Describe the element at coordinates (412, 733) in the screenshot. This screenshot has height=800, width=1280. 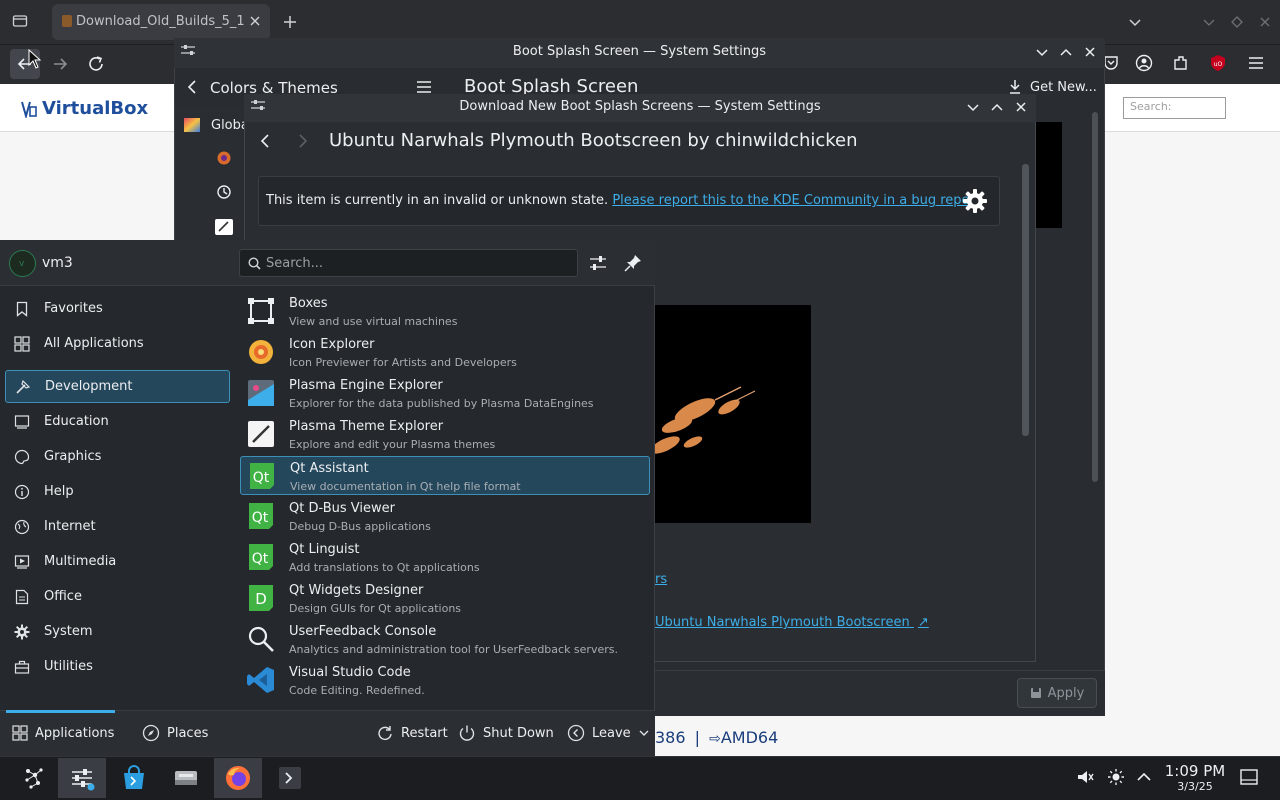
I see `restart-button: Restart` at that location.